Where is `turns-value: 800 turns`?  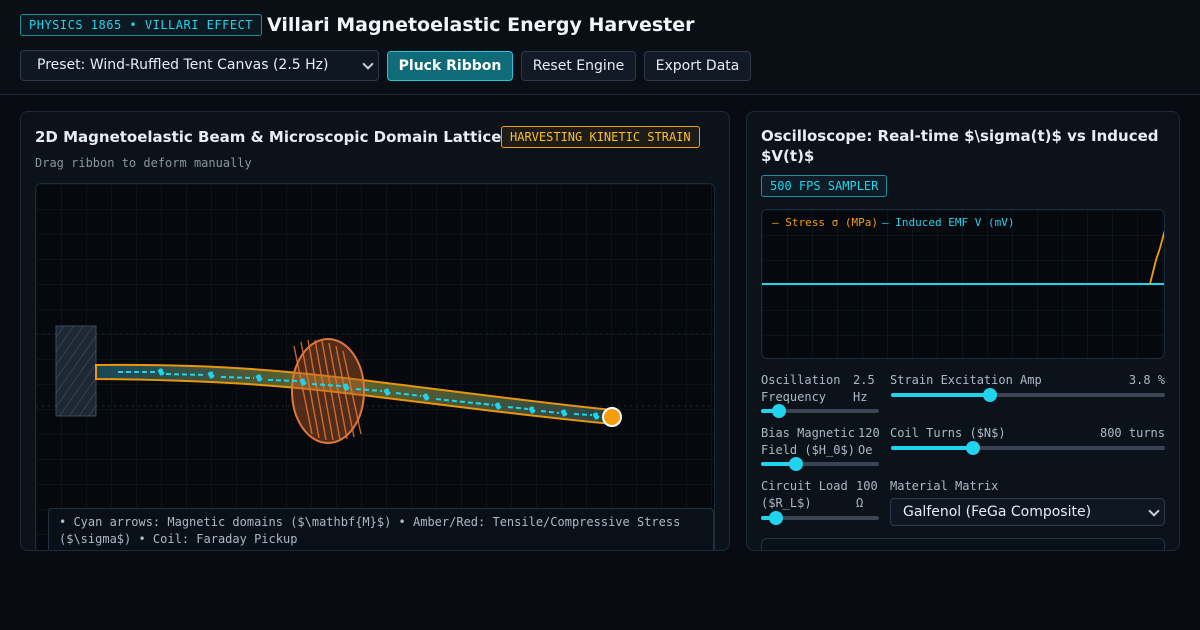
turns-value: 800 turns is located at coordinates (1132, 433).